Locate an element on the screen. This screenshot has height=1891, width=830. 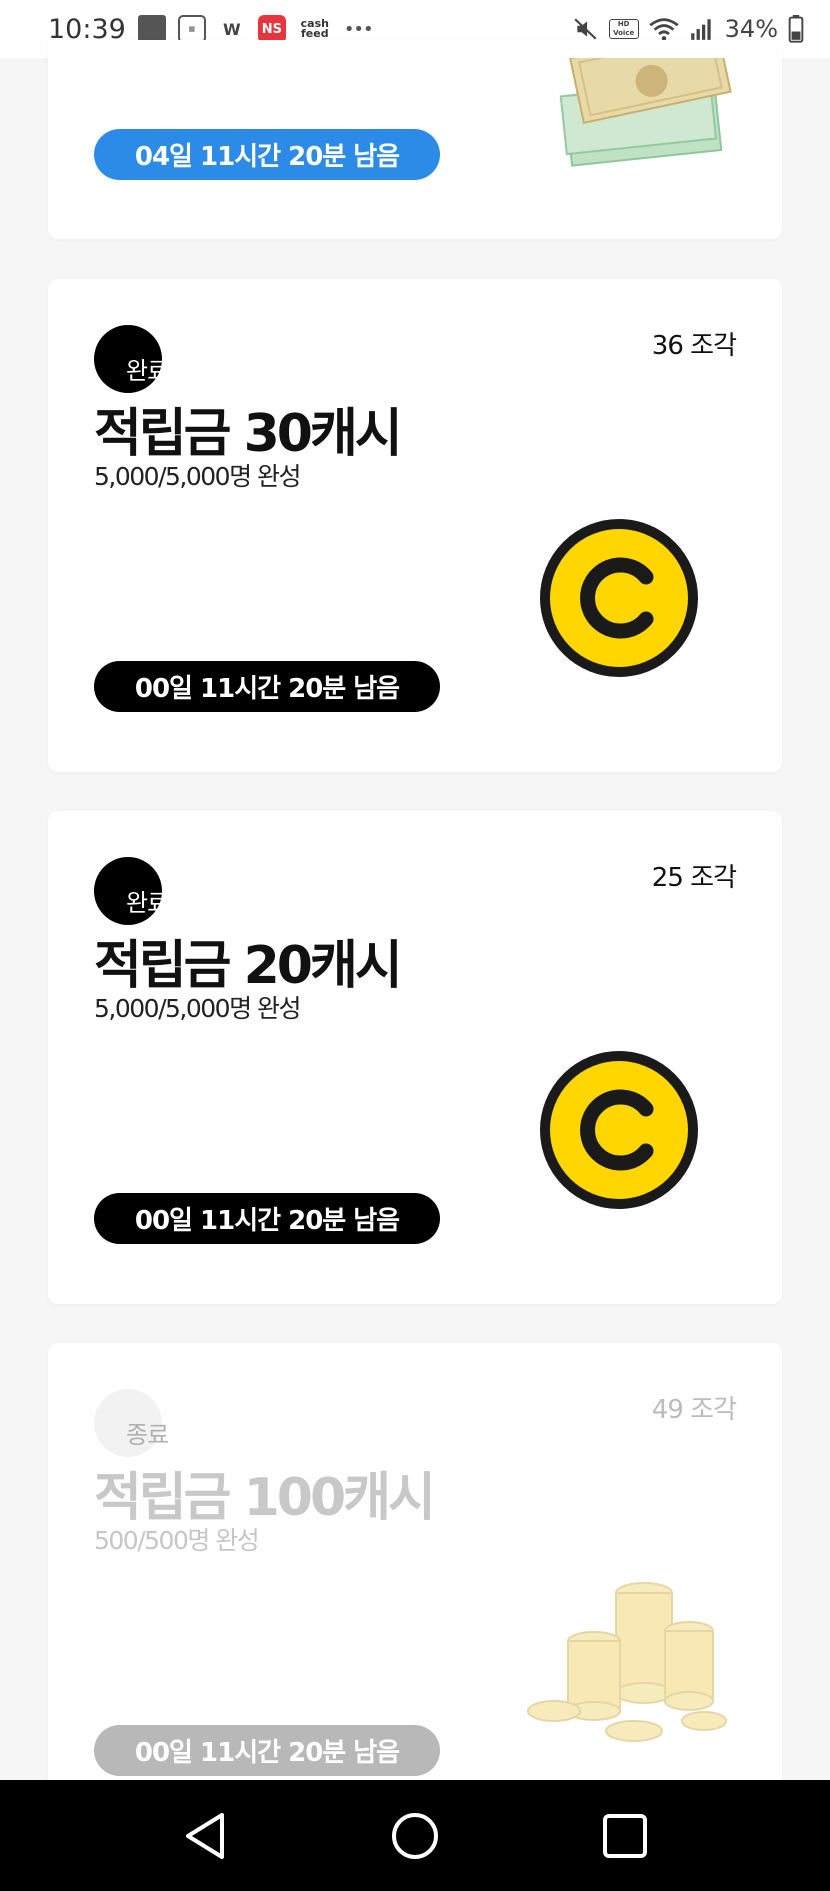
status-label: 종료 is located at coordinates (147, 1432).